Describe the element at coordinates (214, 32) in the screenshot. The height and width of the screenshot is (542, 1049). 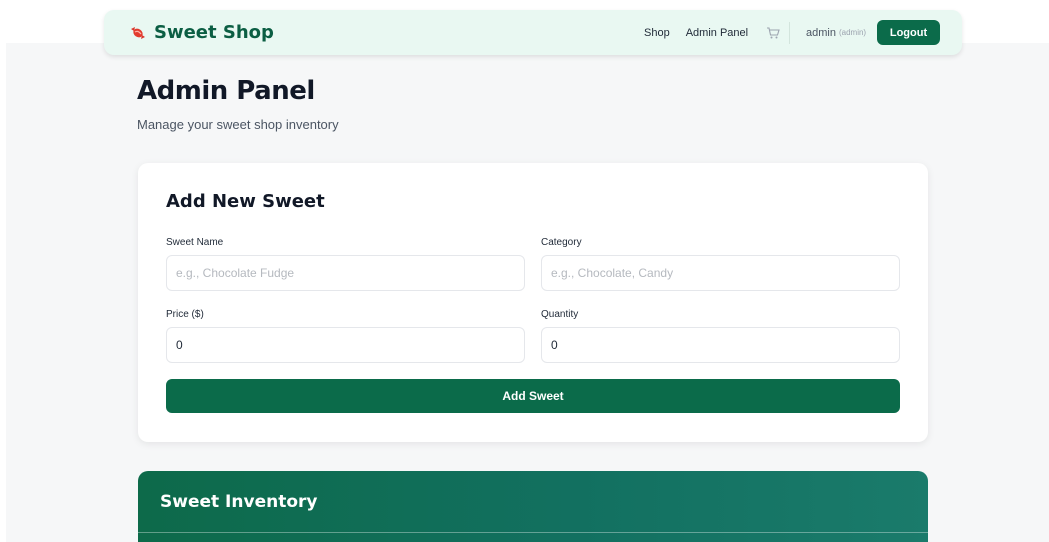
I see `brand-name: Sweet Shop` at that location.